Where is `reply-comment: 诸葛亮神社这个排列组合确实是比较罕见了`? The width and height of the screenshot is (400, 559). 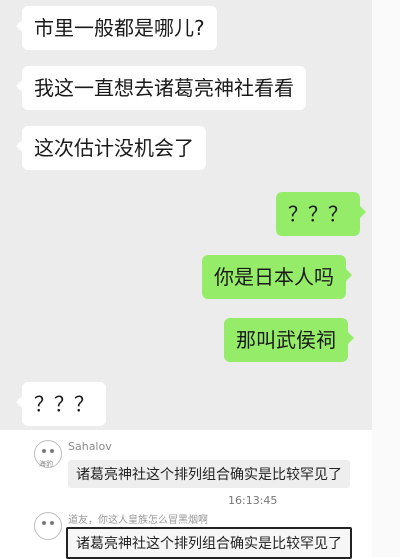 reply-comment: 诸葛亮神社这个排列组合确实是比较罕见了 is located at coordinates (209, 474).